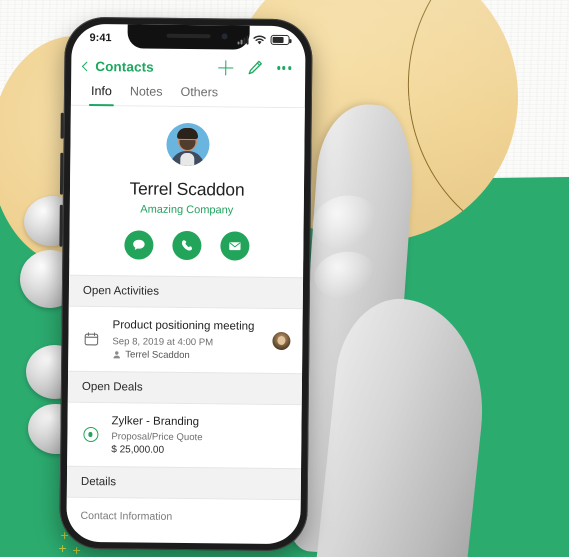 The image size is (569, 557). I want to click on deal-title: Zylker - Branding, so click(155, 421).